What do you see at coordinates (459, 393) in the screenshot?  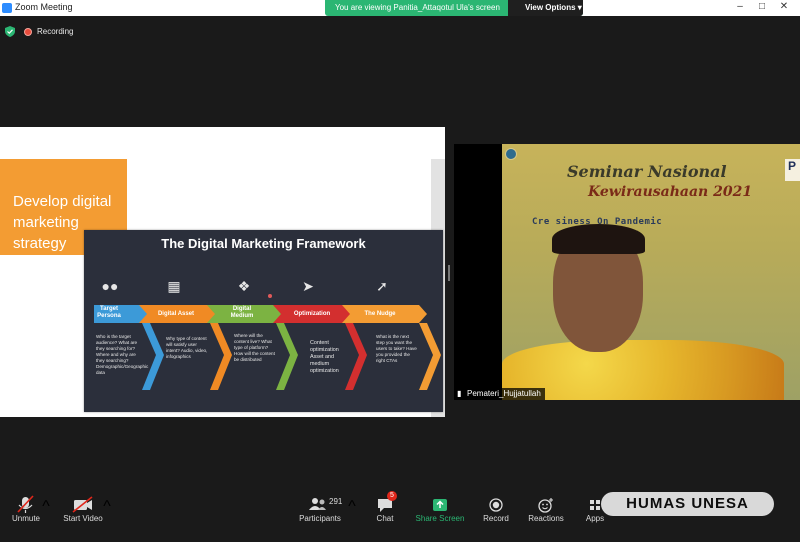 I see `signal-bars-icon: ▮` at bounding box center [459, 393].